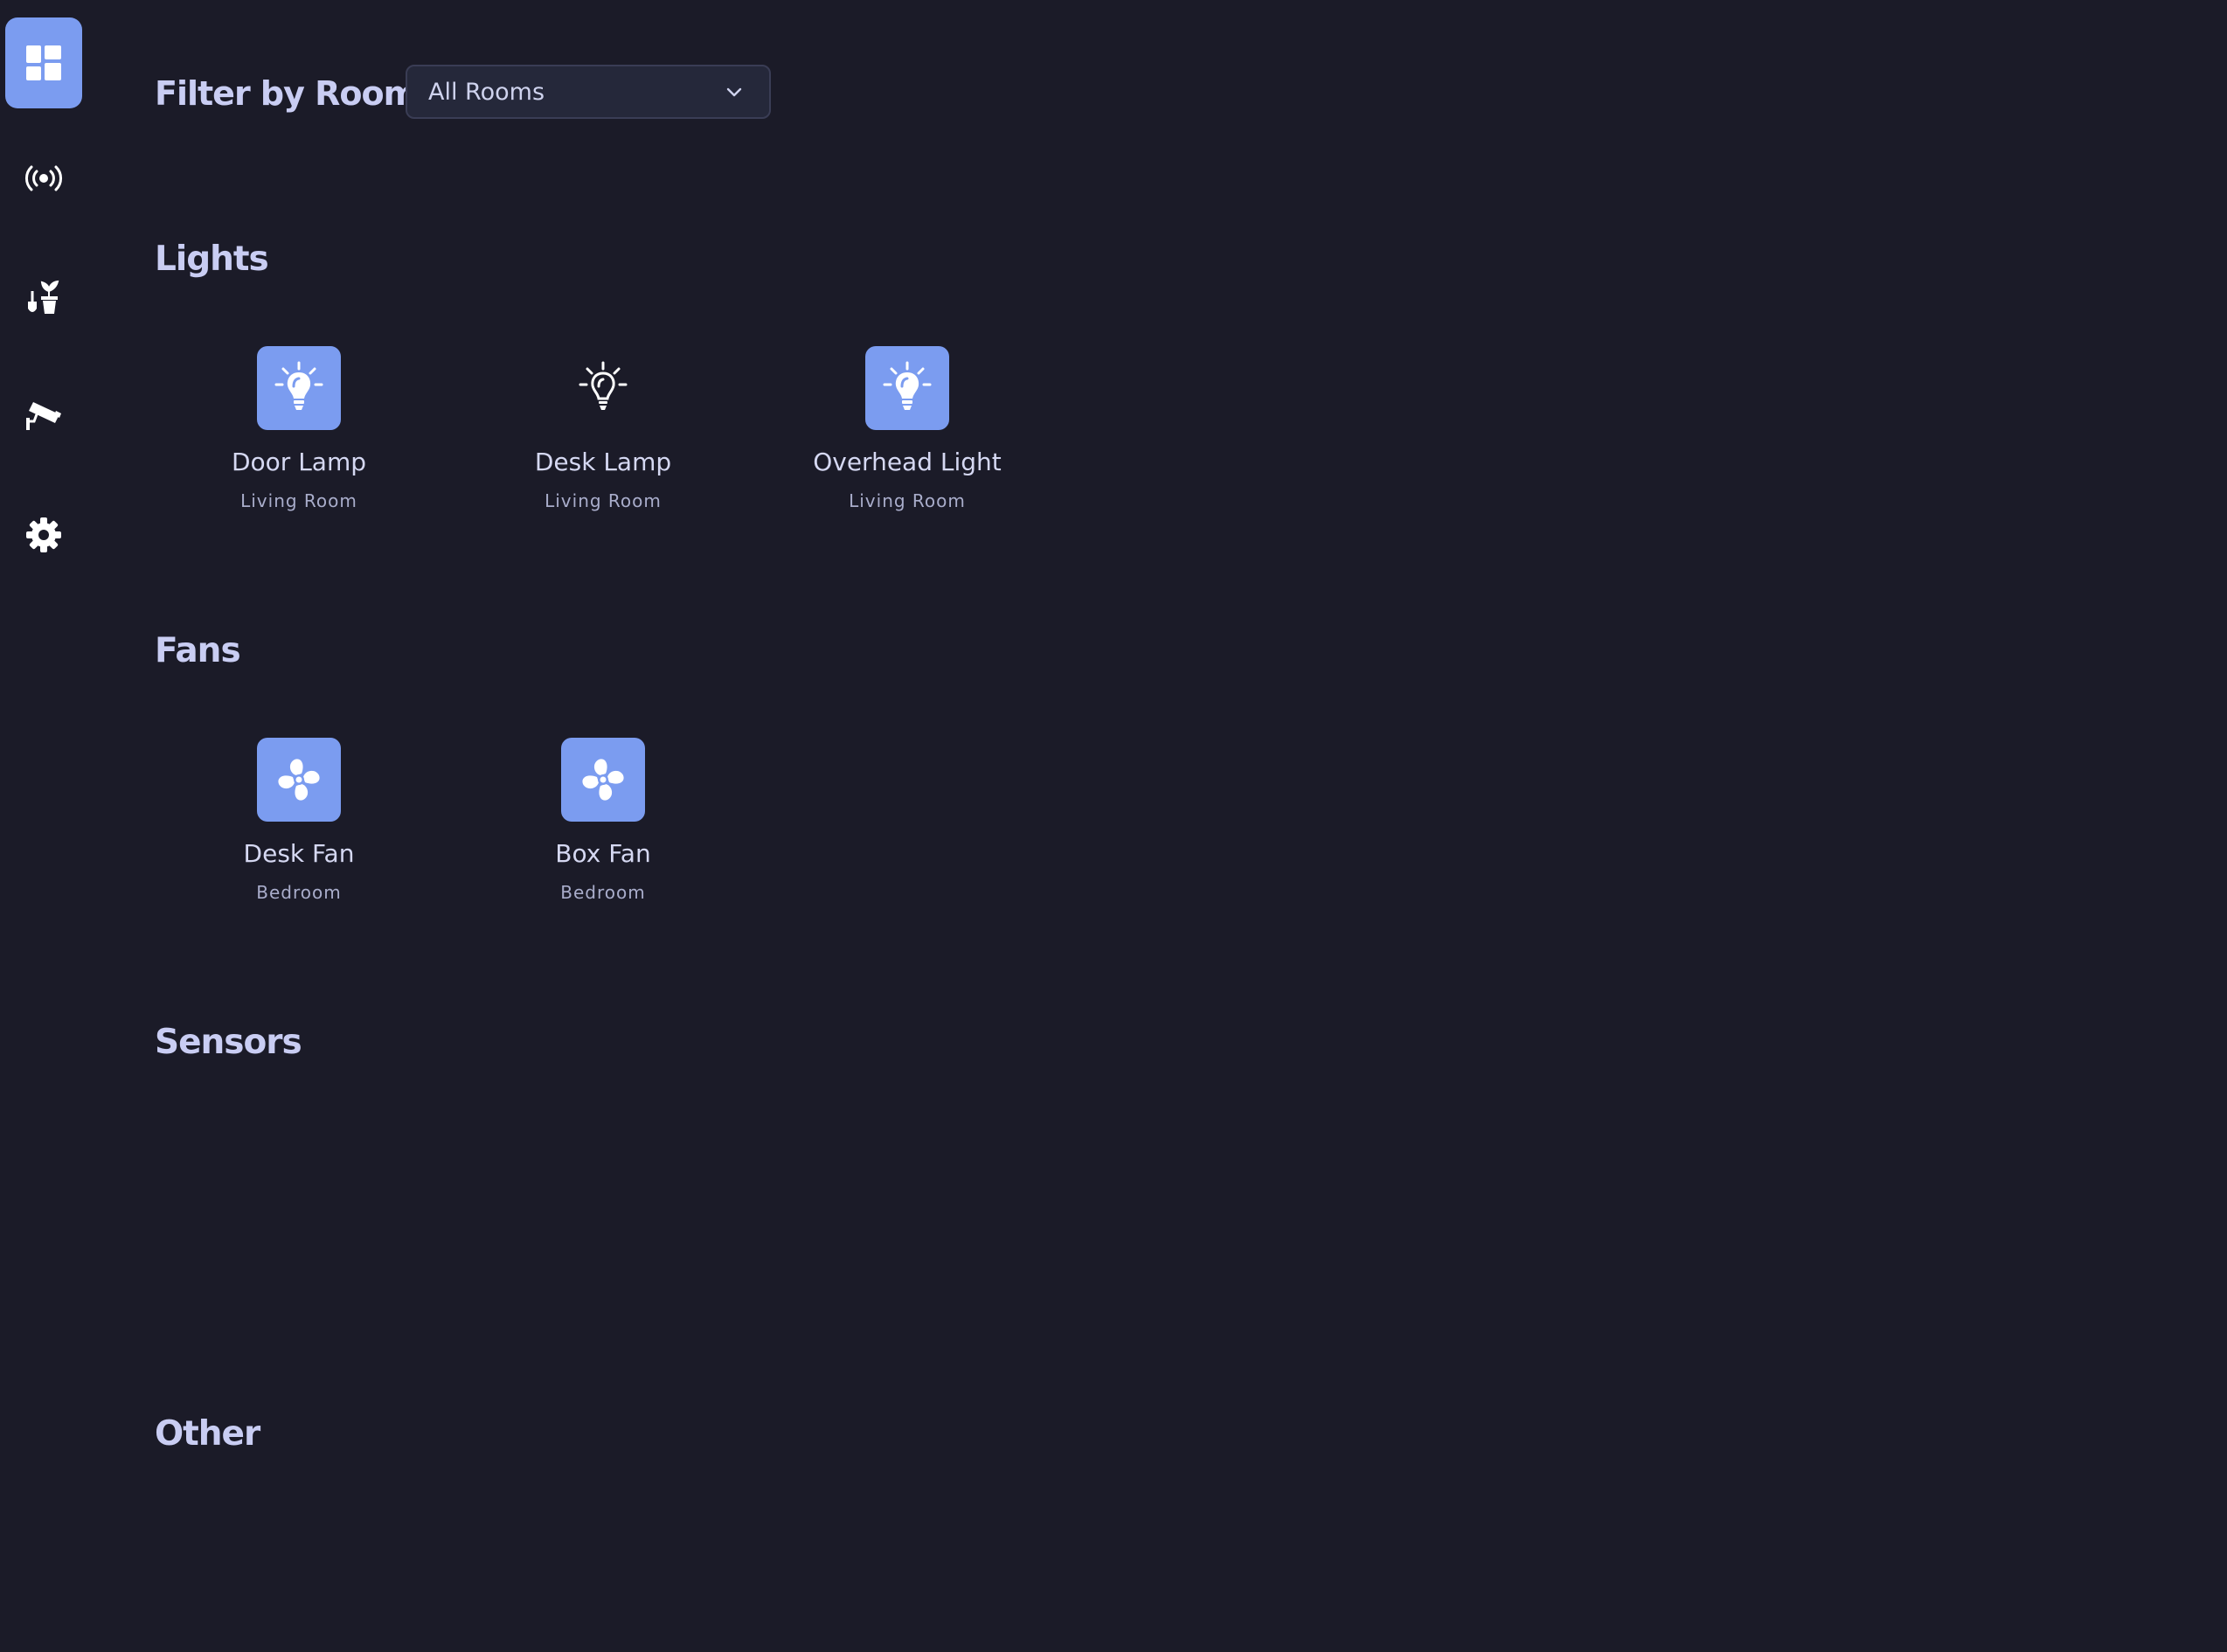 The width and height of the screenshot is (2227, 1652). I want to click on device-card-box-fan: Box Fan Bedroom, so click(603, 821).